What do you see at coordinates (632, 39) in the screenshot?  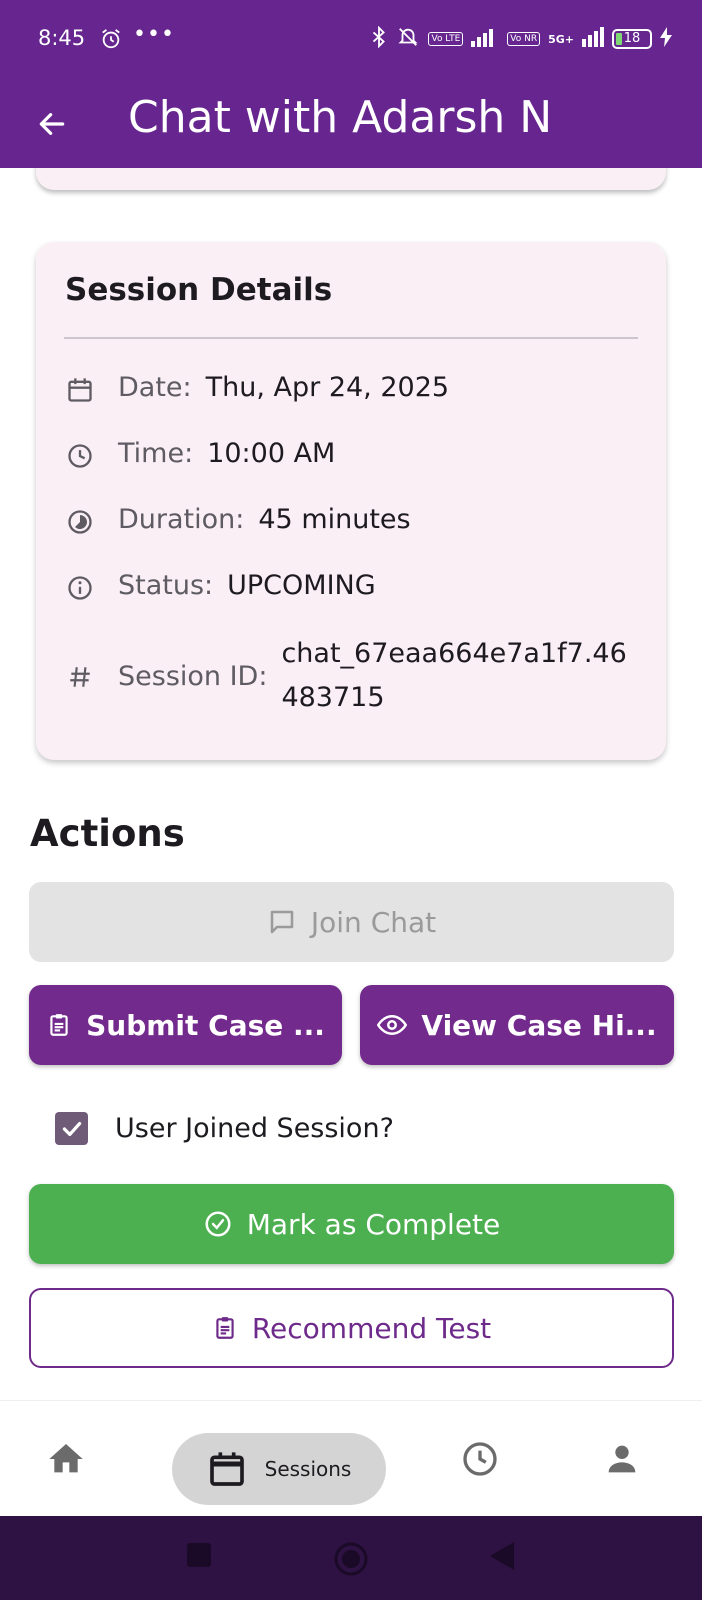 I see `battery-icon: 18` at bounding box center [632, 39].